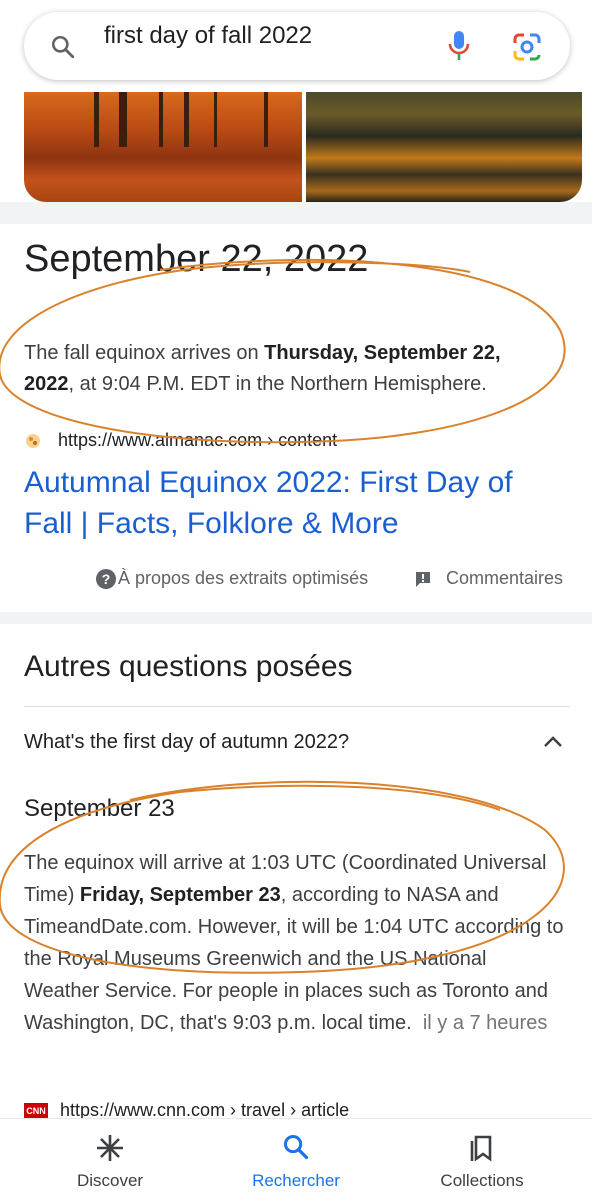  Describe the element at coordinates (110, 1148) in the screenshot. I see `asterisk-icon` at that location.